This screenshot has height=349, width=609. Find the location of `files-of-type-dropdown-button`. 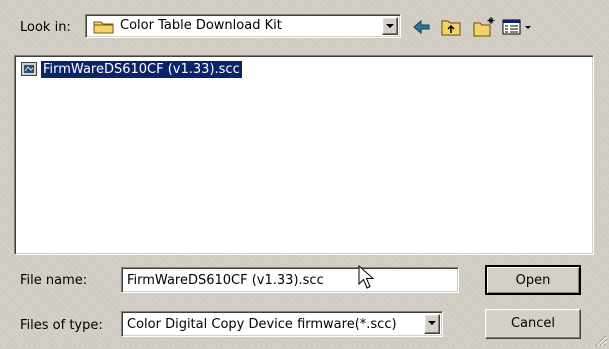

files-of-type-dropdown-button is located at coordinates (432, 324).